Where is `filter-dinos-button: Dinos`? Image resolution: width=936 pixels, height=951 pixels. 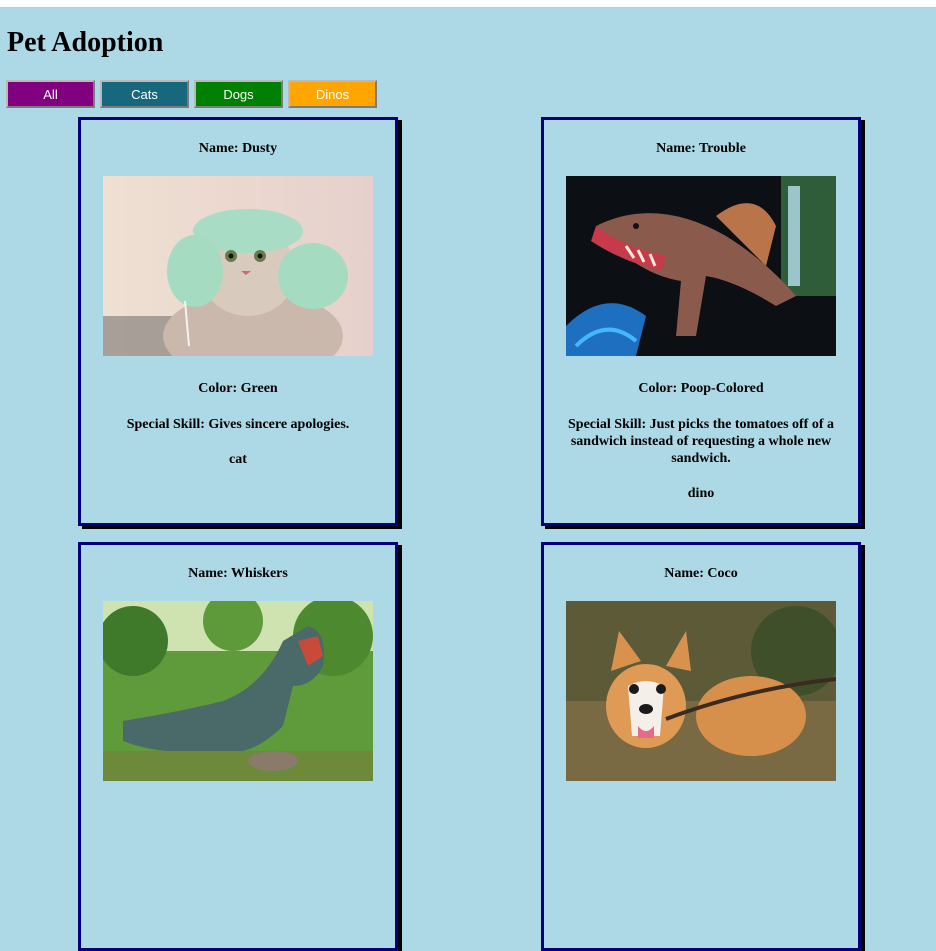 filter-dinos-button: Dinos is located at coordinates (332, 94).